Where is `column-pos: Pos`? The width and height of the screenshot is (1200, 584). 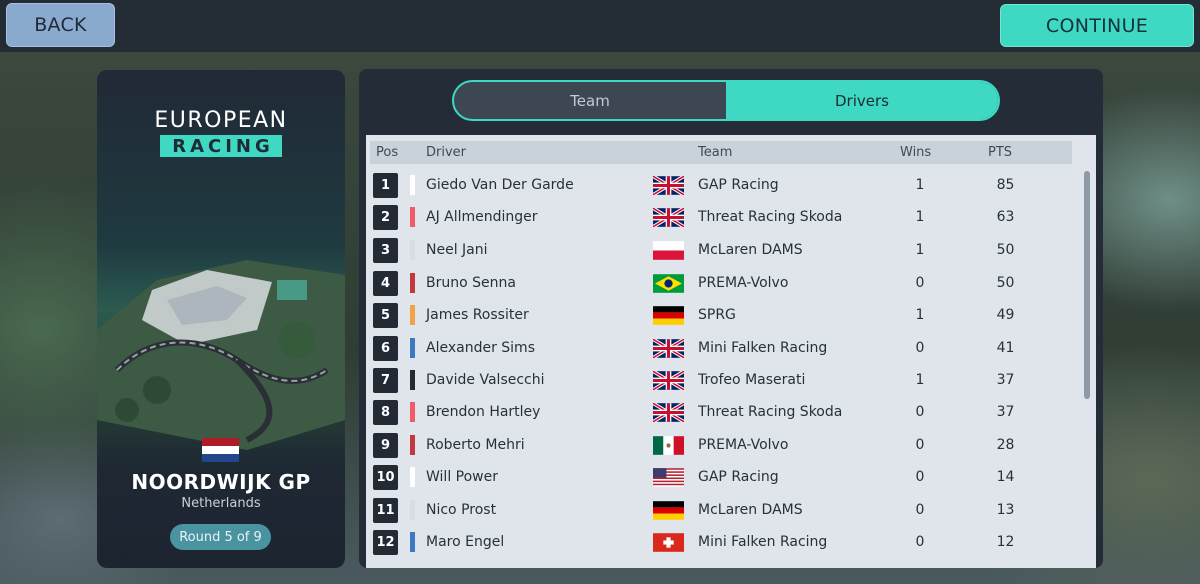
column-pos: Pos is located at coordinates (387, 152).